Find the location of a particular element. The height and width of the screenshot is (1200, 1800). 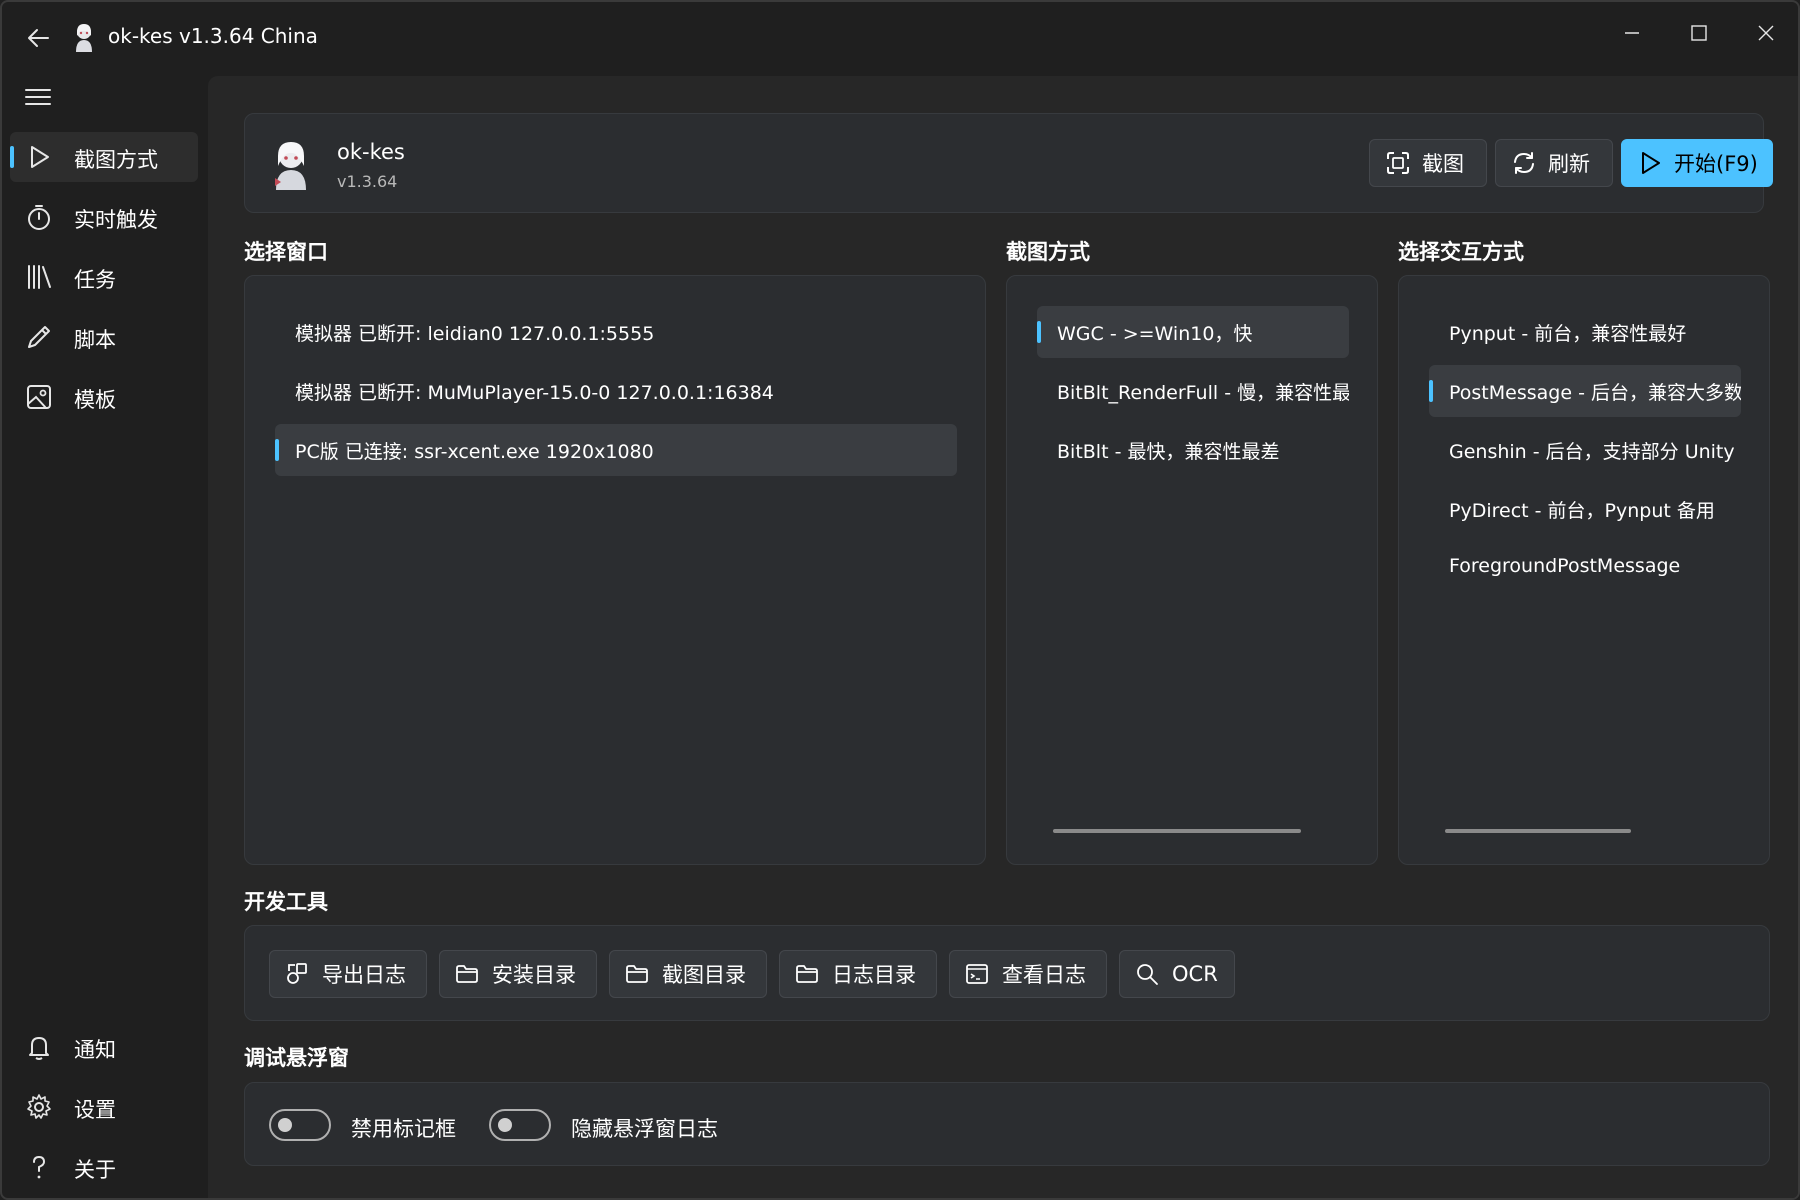

install-dir-button: 安装目录 is located at coordinates (518, 974).